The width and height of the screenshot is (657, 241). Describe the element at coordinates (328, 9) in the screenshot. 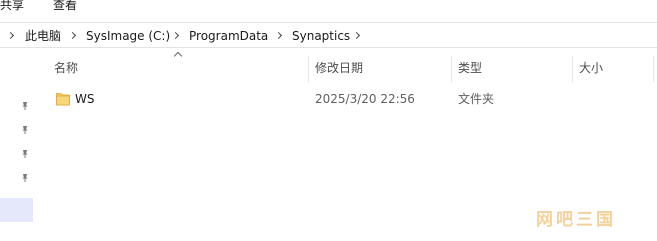

I see `ribbon: 共享 查看` at that location.